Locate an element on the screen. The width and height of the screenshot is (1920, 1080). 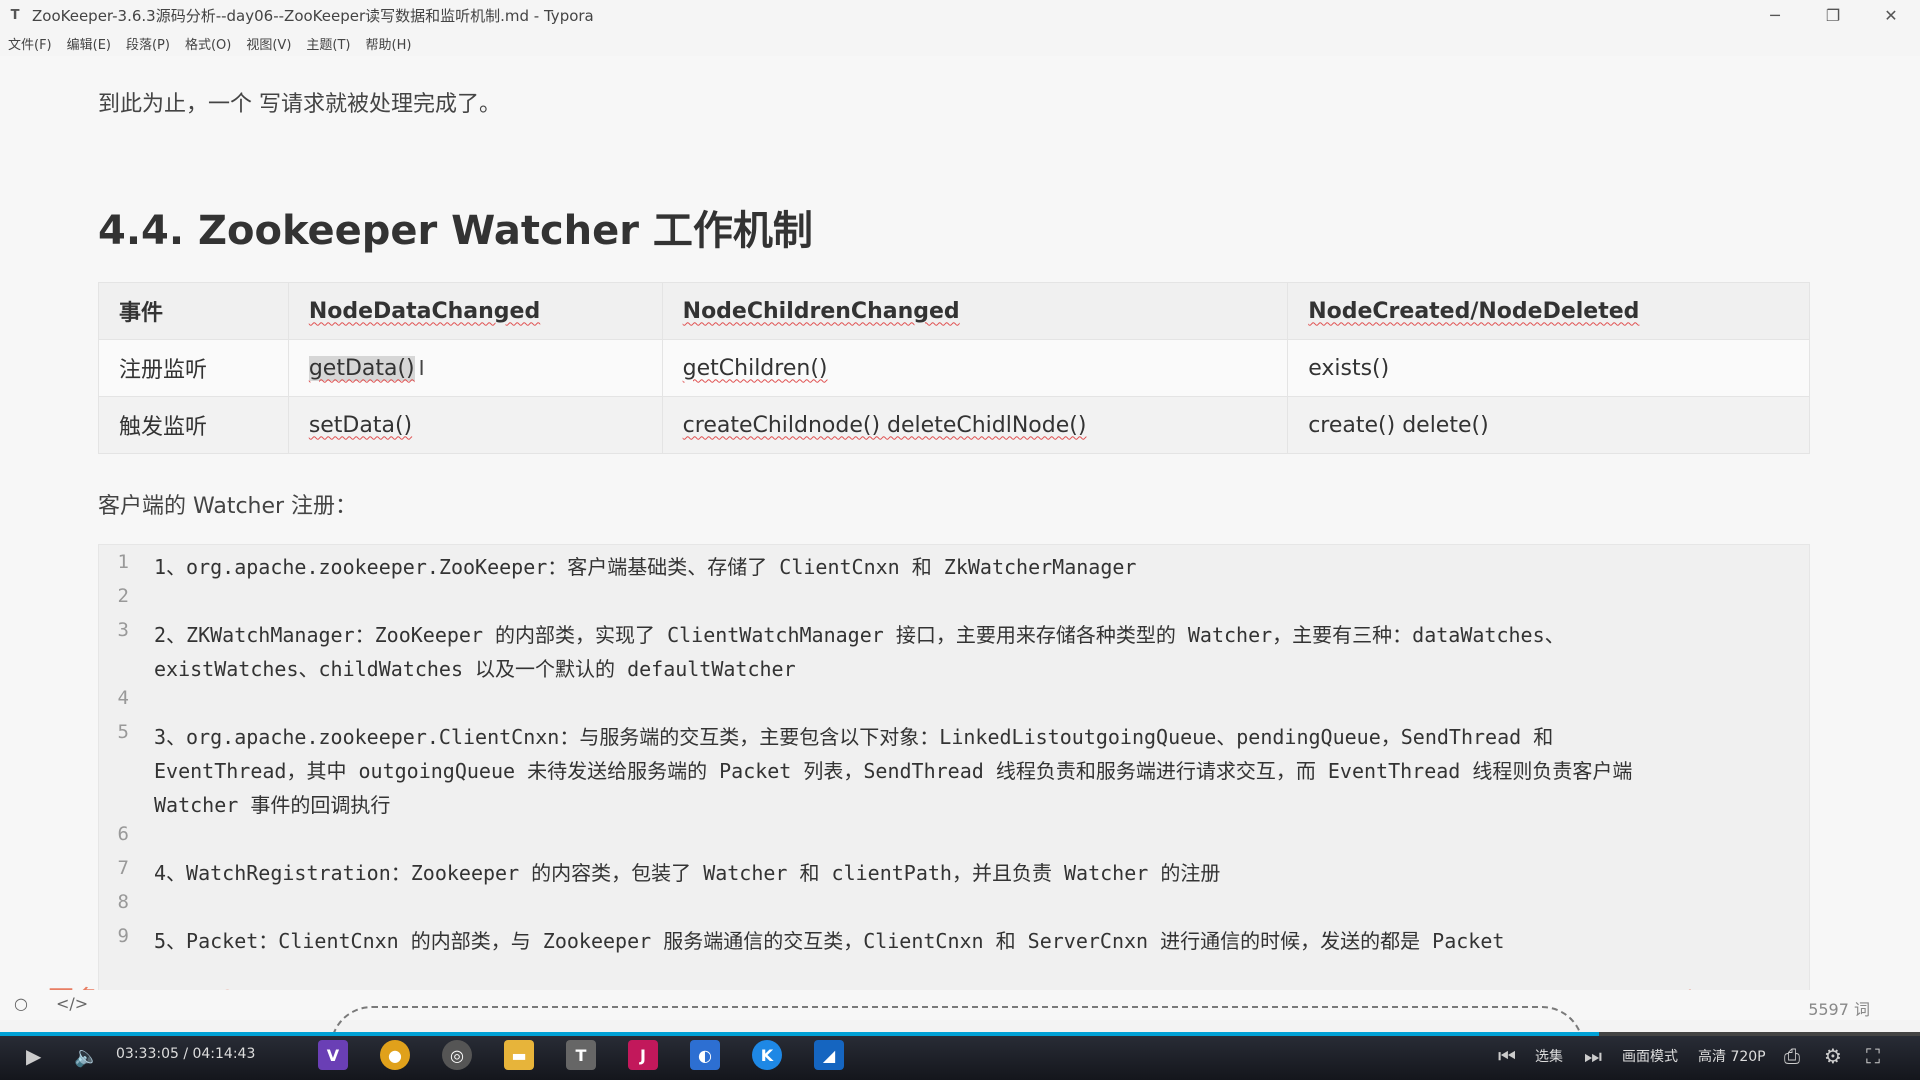
line-number: 9 is located at coordinates (123, 936).